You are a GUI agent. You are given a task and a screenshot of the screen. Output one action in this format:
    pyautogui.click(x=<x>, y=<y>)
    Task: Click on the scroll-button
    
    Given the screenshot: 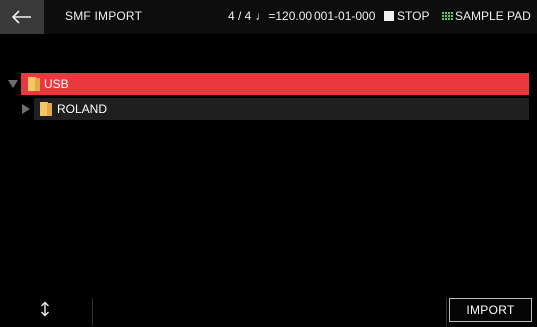 What is the action you would take?
    pyautogui.click(x=45, y=311)
    